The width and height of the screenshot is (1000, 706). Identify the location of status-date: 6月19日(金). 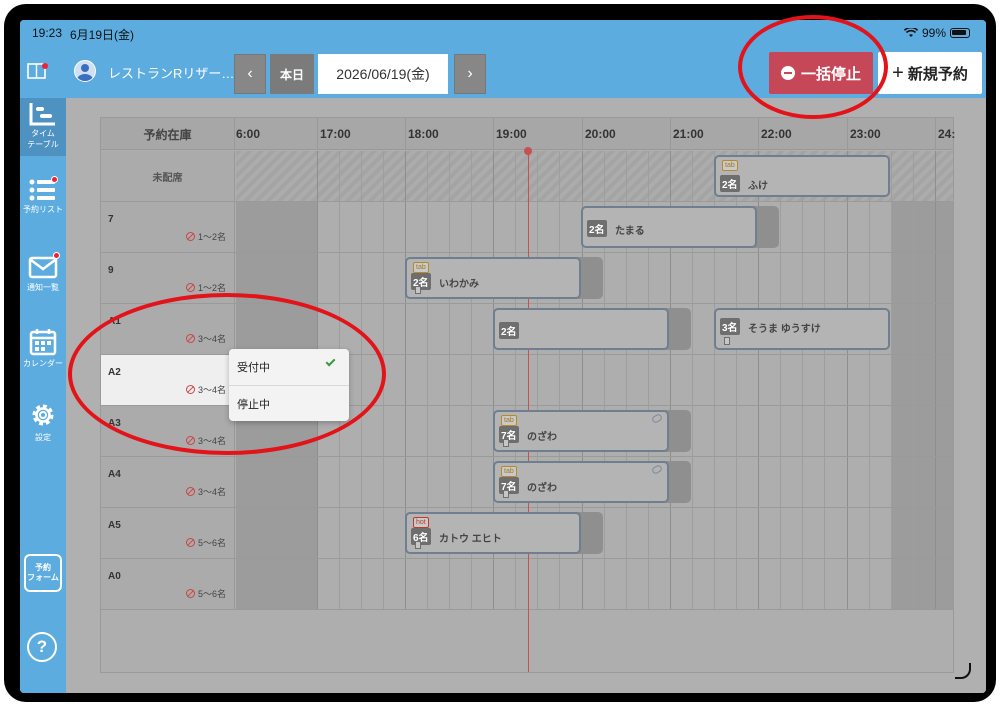
(102, 35).